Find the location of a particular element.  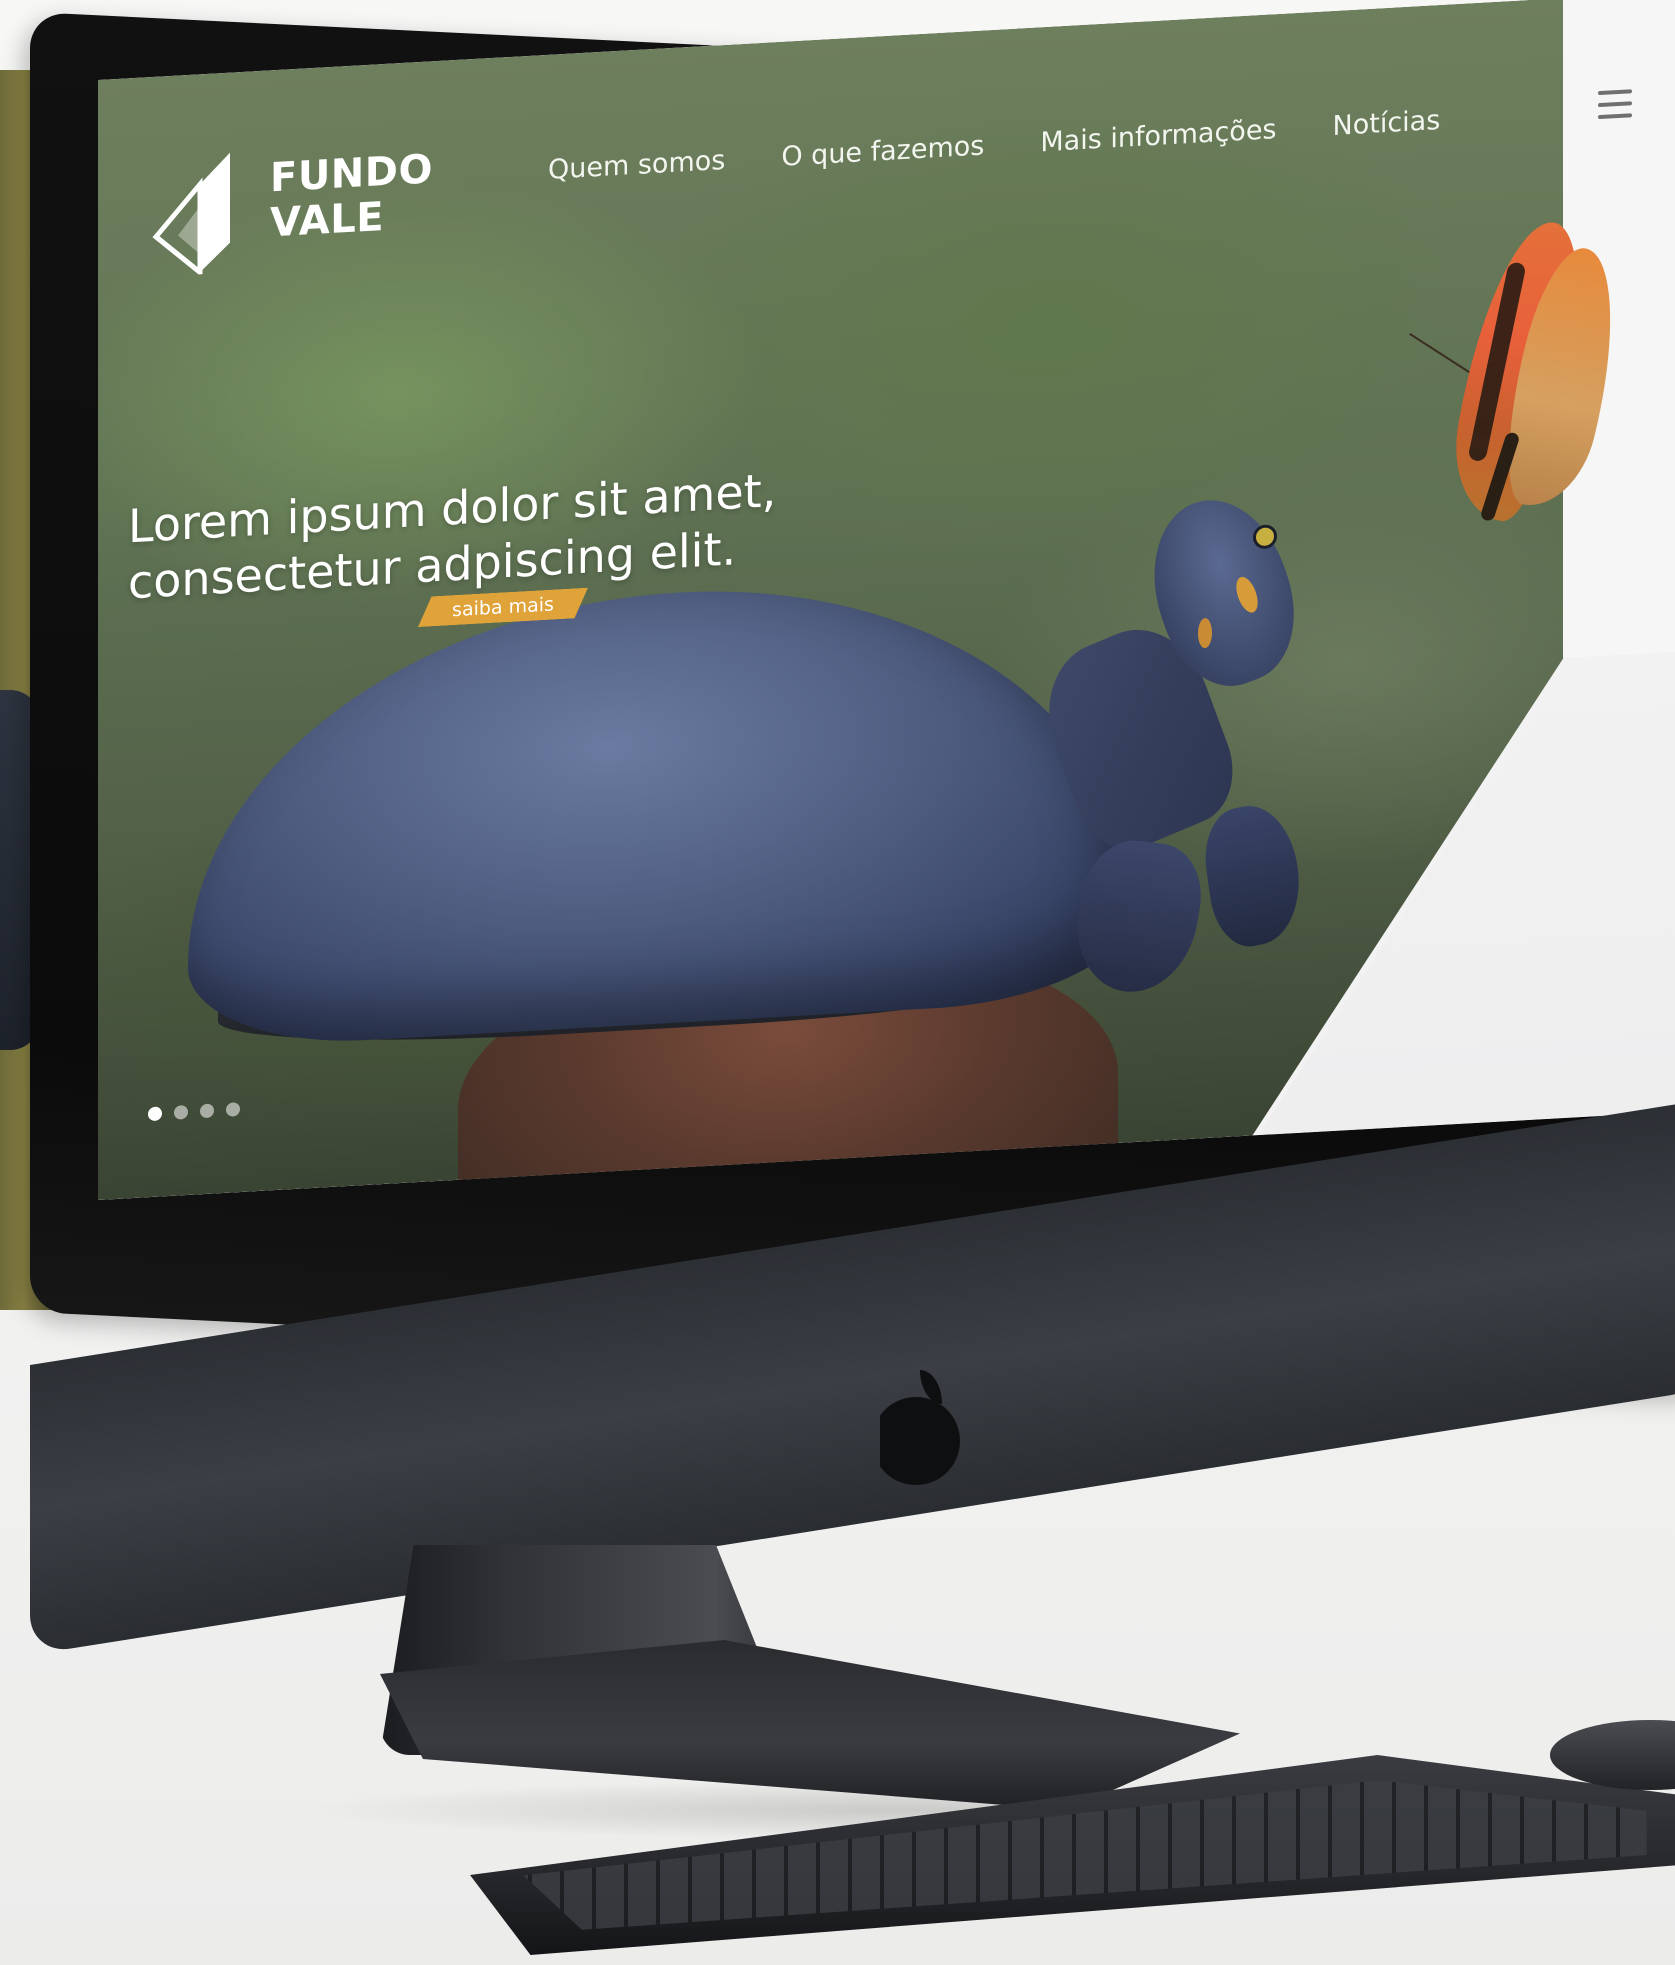

hamburger-menu-icon is located at coordinates (1615, 104).